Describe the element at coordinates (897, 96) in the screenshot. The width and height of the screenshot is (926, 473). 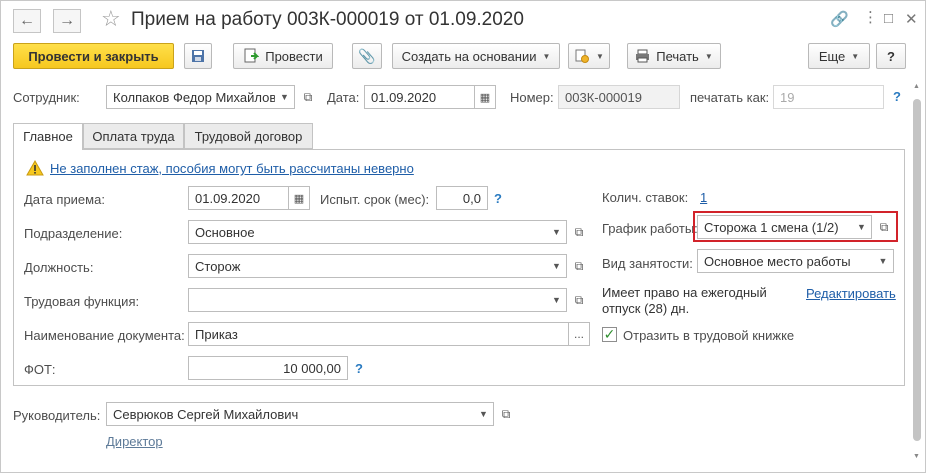
I see `print-as-help-icon: ?` at that location.